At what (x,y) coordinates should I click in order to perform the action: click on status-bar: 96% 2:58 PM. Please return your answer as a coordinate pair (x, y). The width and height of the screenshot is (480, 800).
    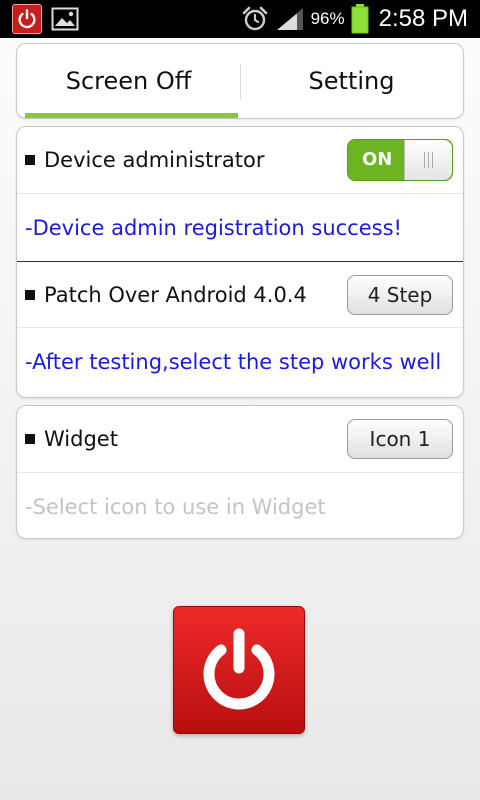
    Looking at the image, I should click on (240, 19).